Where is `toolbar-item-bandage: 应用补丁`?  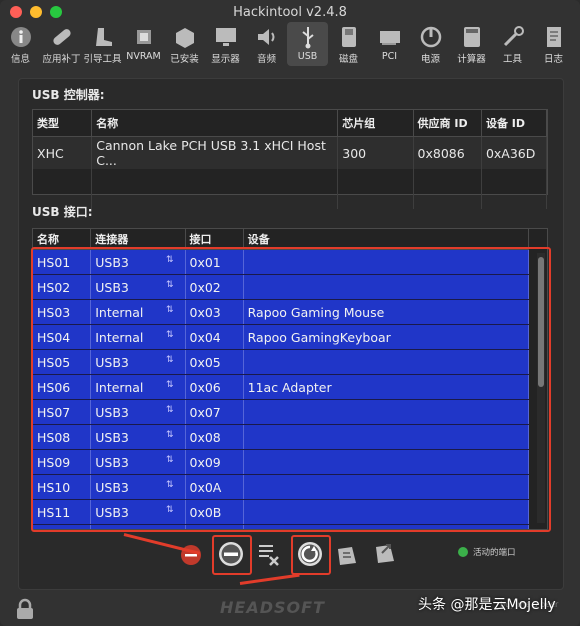 toolbar-item-bandage: 应用补丁 is located at coordinates (61, 44).